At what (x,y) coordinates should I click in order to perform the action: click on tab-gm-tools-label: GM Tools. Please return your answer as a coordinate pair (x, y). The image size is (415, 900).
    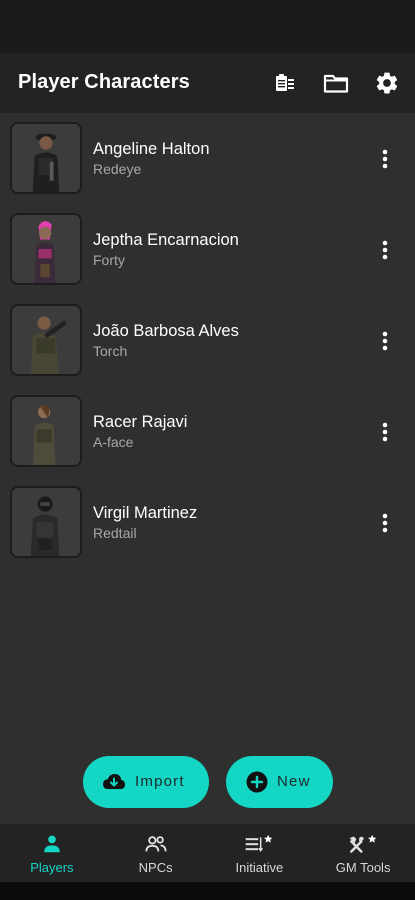
    Looking at the image, I should click on (363, 867).